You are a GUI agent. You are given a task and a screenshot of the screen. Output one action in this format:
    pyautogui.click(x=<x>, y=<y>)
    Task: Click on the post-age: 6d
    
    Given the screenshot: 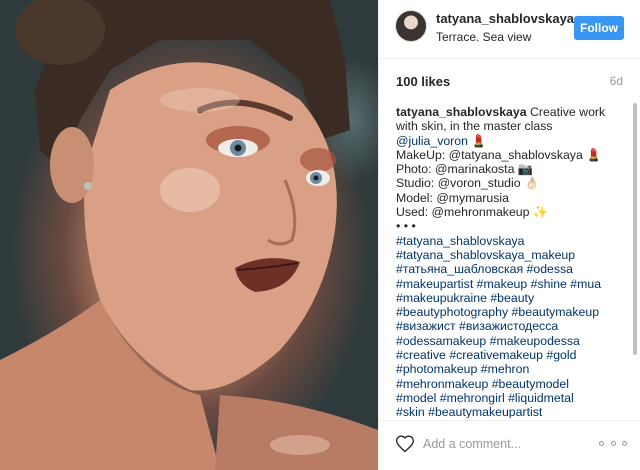 What is the action you would take?
    pyautogui.click(x=616, y=81)
    